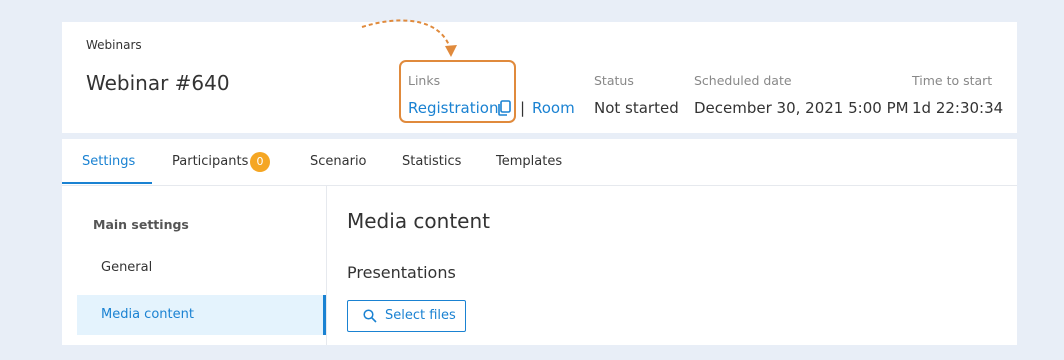 The height and width of the screenshot is (360, 1064). What do you see at coordinates (108, 161) in the screenshot?
I see `tab-settings: Settings` at bounding box center [108, 161].